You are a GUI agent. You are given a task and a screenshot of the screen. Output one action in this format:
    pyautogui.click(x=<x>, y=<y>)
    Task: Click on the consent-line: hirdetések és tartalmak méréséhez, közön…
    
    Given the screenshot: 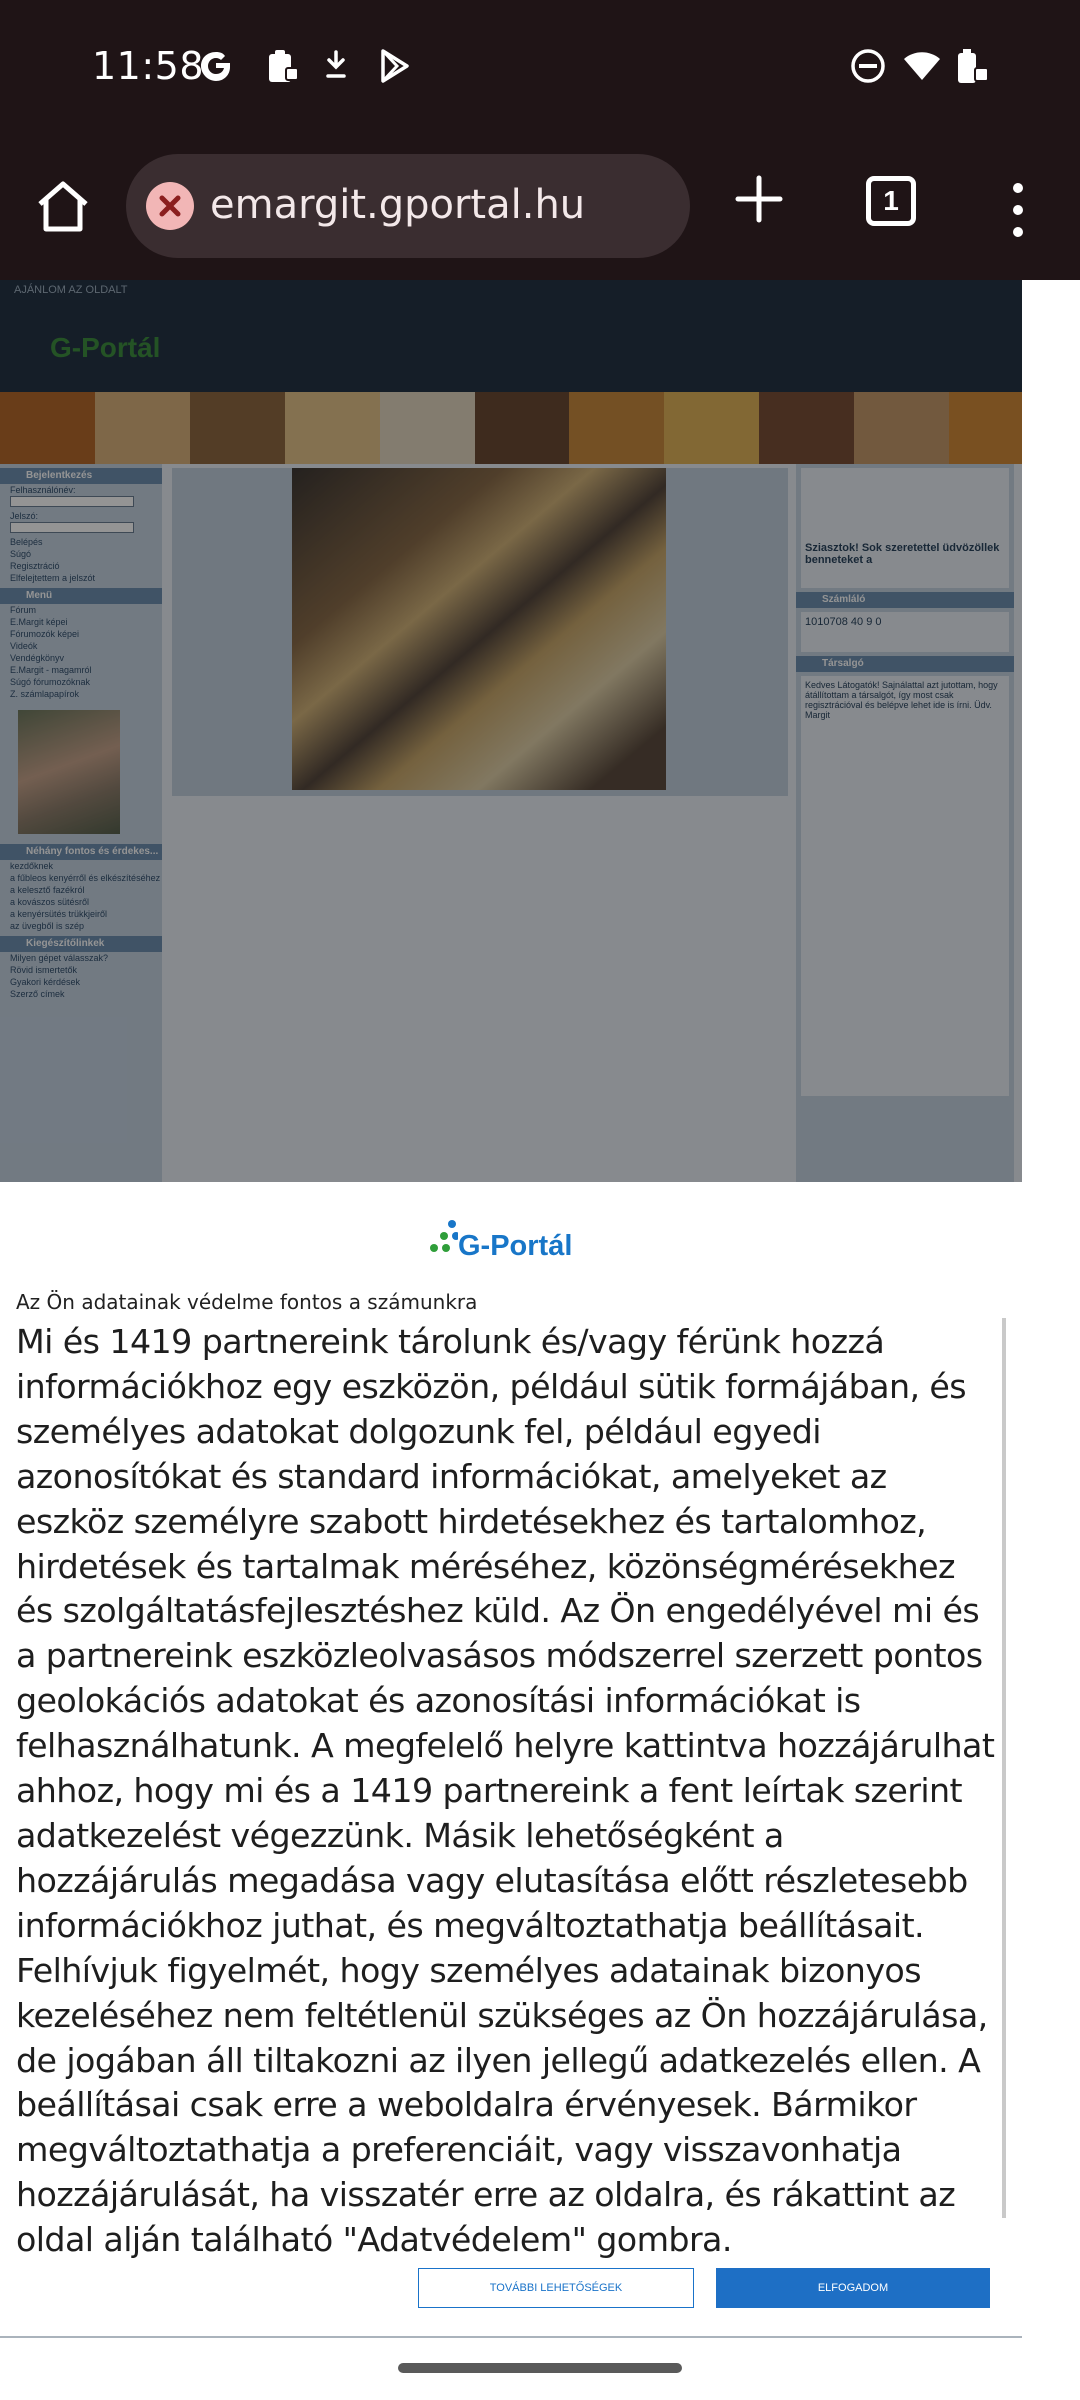 What is the action you would take?
    pyautogui.click(x=485, y=1566)
    